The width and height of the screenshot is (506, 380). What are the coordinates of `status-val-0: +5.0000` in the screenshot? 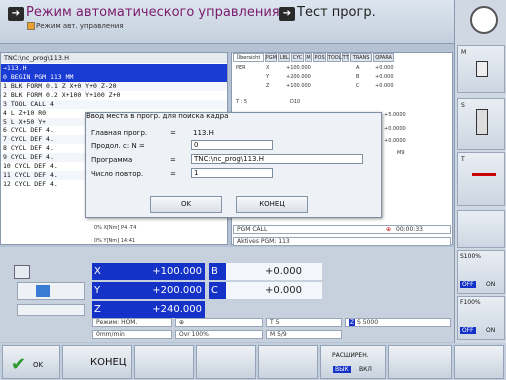 It's located at (395, 115).